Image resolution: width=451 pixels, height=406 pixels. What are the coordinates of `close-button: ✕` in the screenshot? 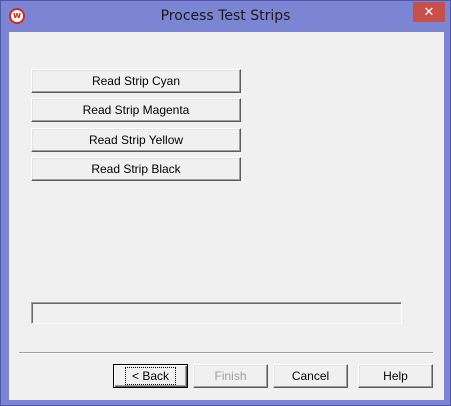 It's located at (429, 12).